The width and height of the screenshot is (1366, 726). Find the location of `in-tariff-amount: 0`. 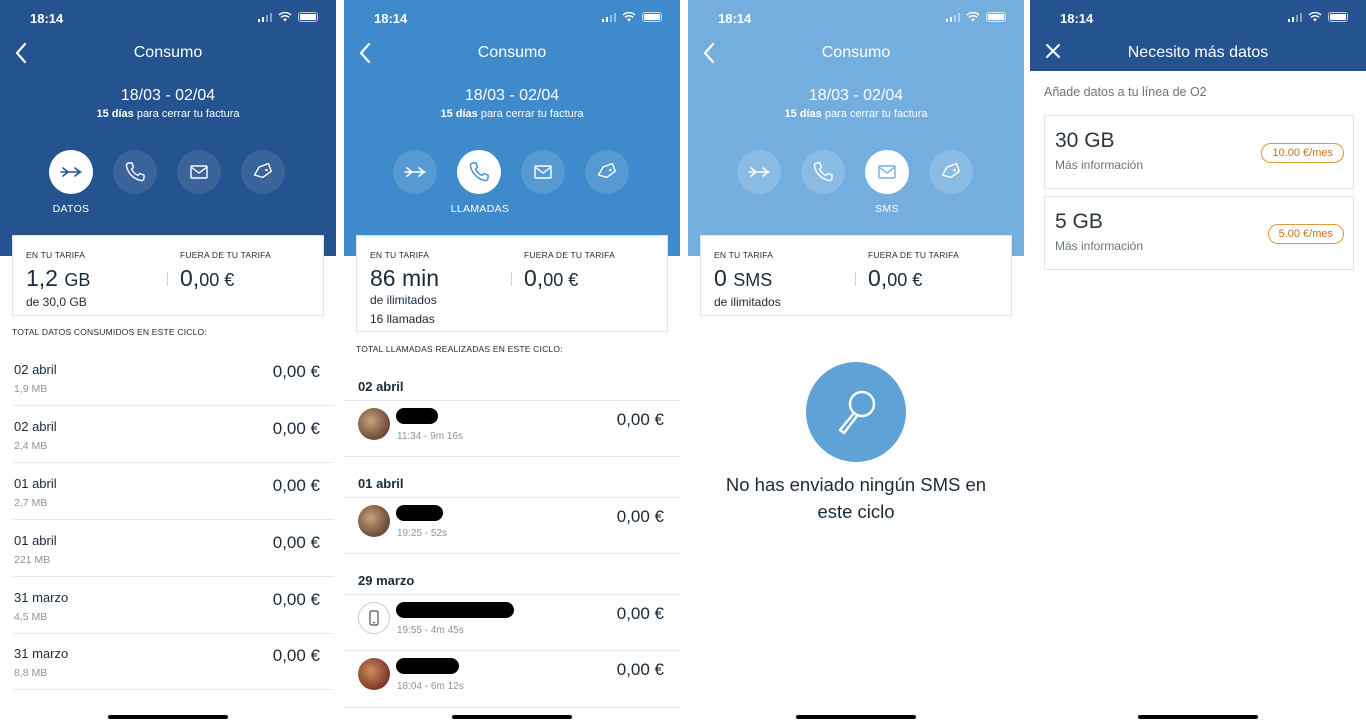

in-tariff-amount: 0 is located at coordinates (720, 278).